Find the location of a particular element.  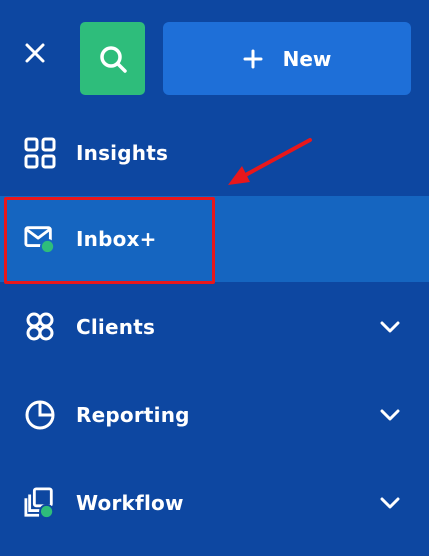

nav-label-clients: Clients is located at coordinates (116, 327).